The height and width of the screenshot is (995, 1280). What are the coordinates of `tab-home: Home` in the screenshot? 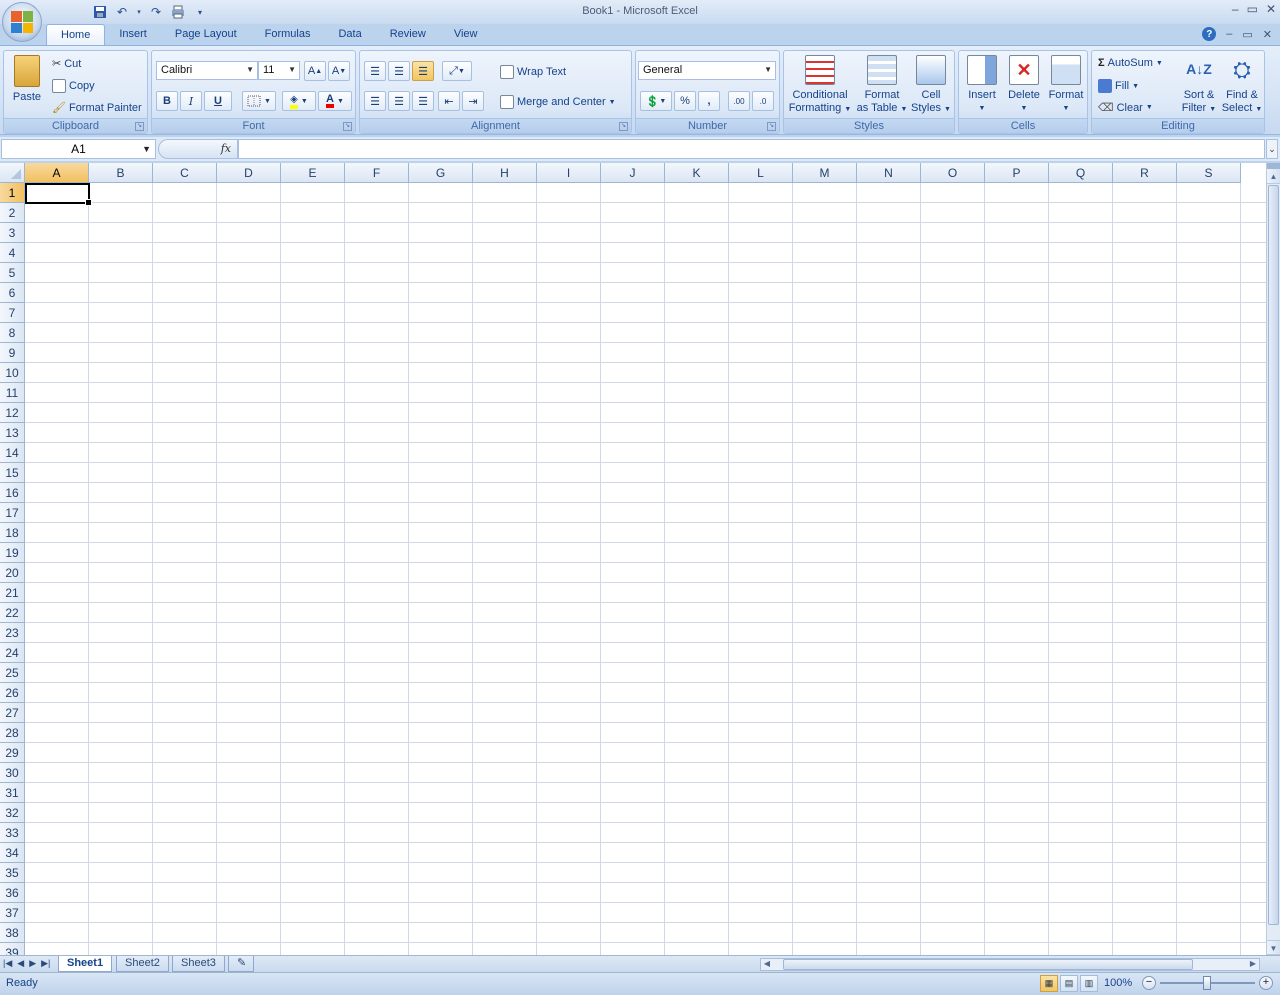 It's located at (76, 35).